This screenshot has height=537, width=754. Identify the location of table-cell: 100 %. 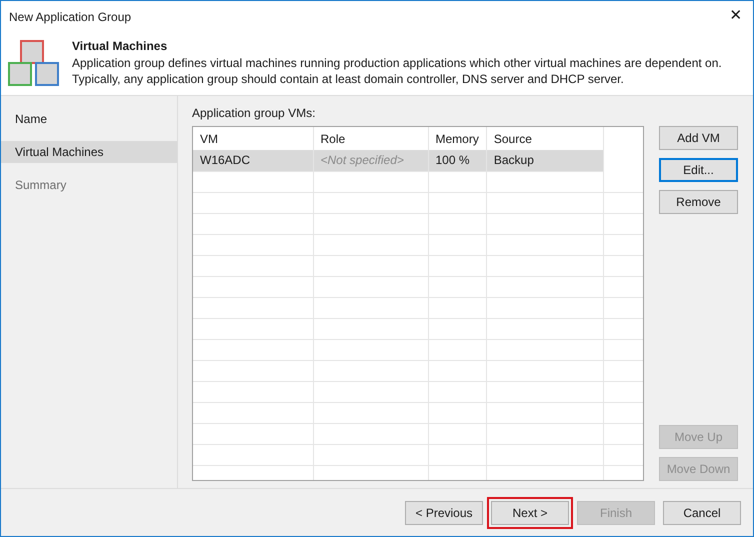
(457, 160).